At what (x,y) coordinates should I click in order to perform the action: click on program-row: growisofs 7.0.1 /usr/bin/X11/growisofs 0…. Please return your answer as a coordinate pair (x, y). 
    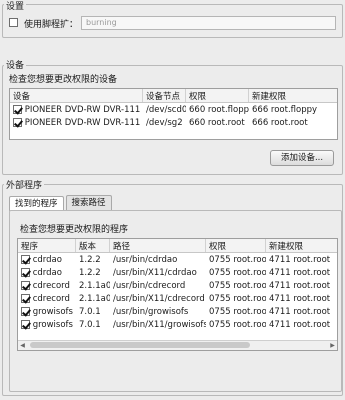
    Looking at the image, I should click on (177, 324).